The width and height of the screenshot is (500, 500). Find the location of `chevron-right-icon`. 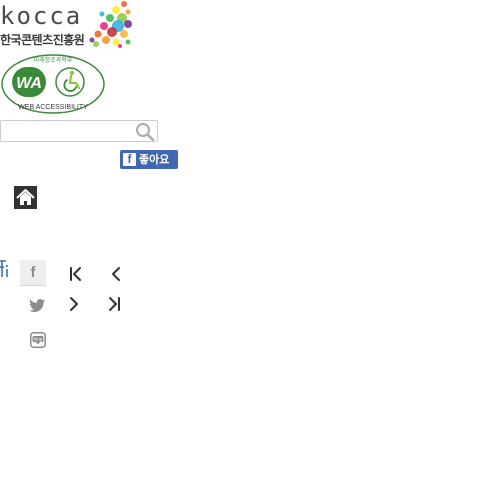

chevron-right-icon is located at coordinates (74, 304).